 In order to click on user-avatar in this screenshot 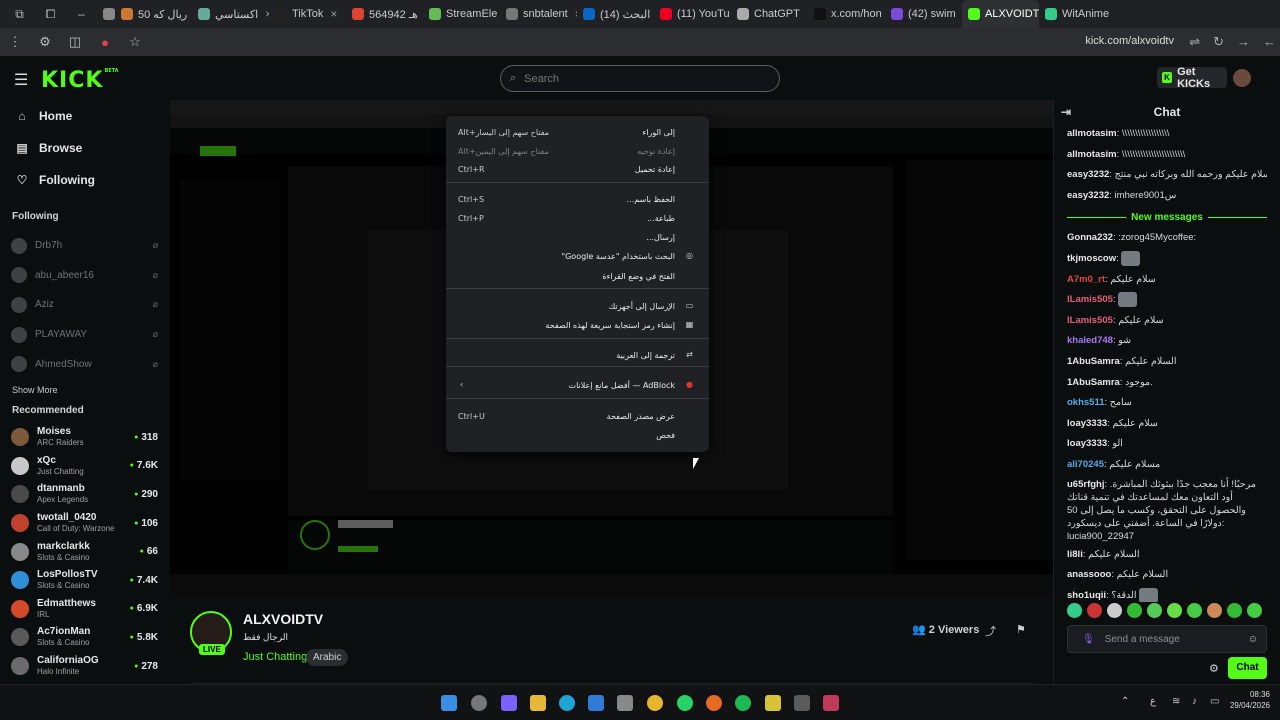, I will do `click(1242, 78)`.